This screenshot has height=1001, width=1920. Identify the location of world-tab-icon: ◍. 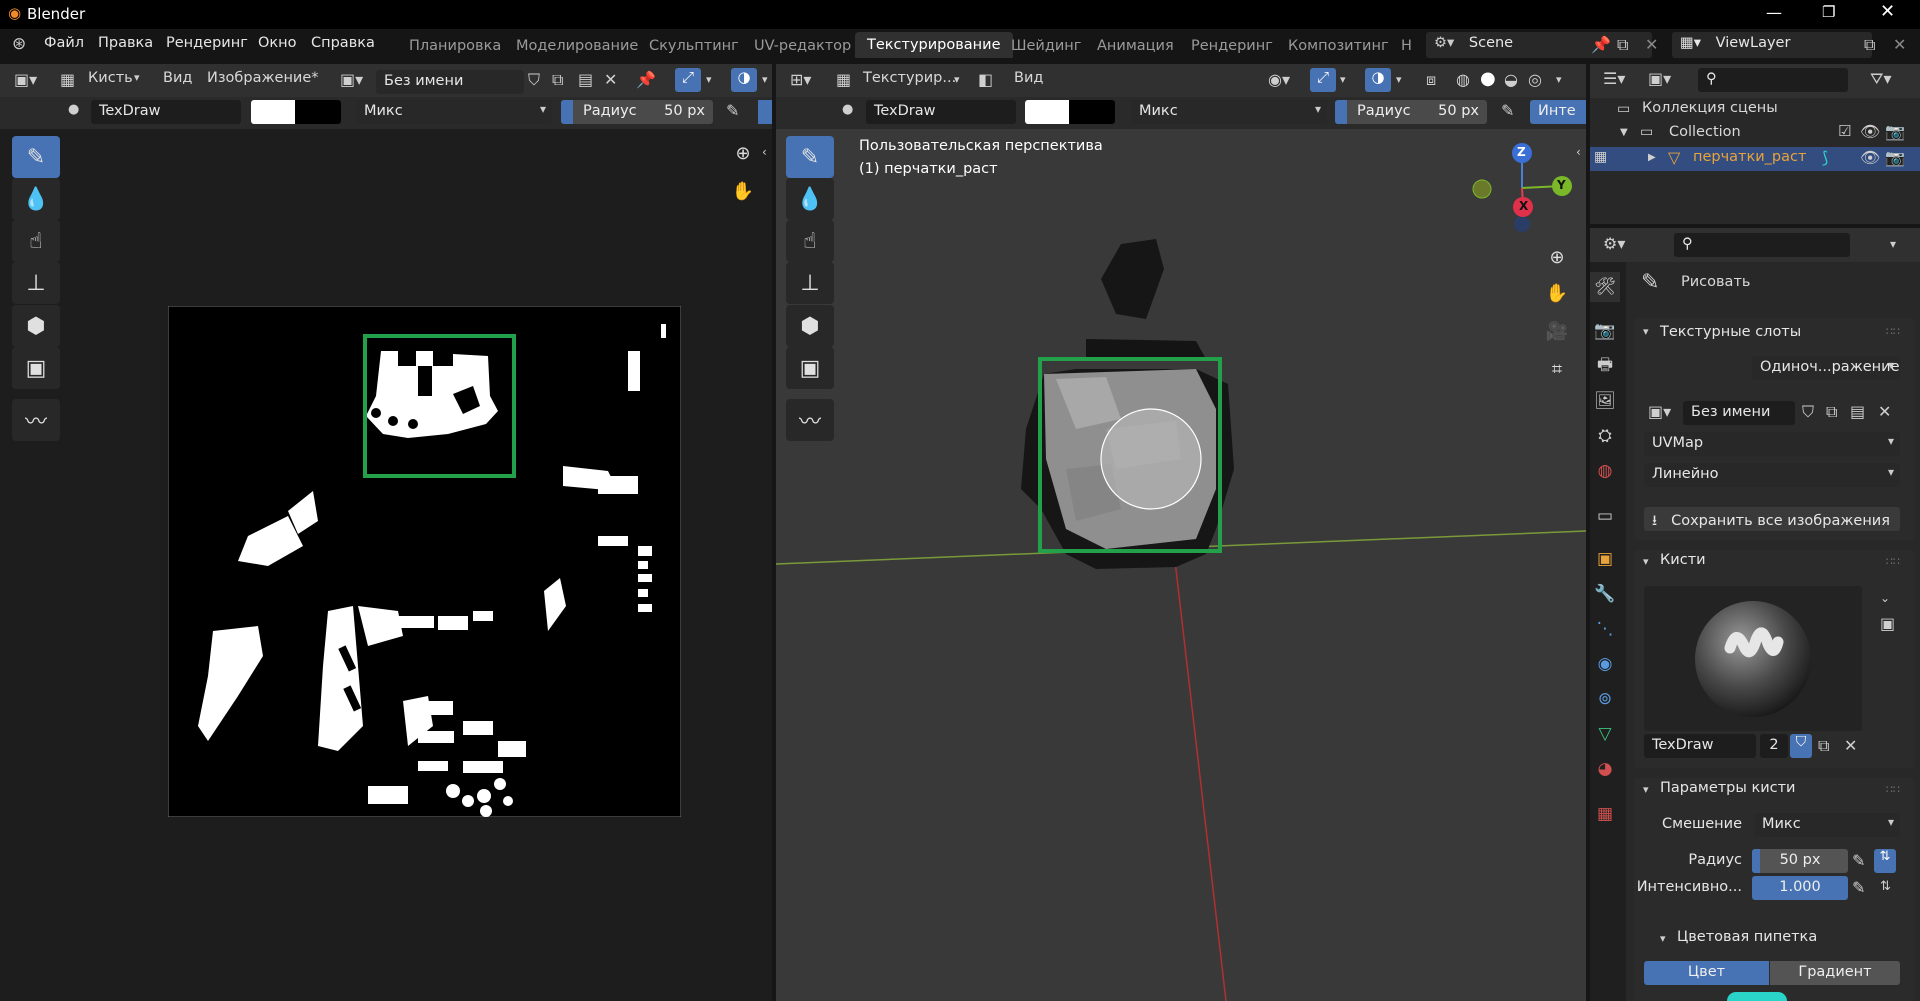
(1605, 471).